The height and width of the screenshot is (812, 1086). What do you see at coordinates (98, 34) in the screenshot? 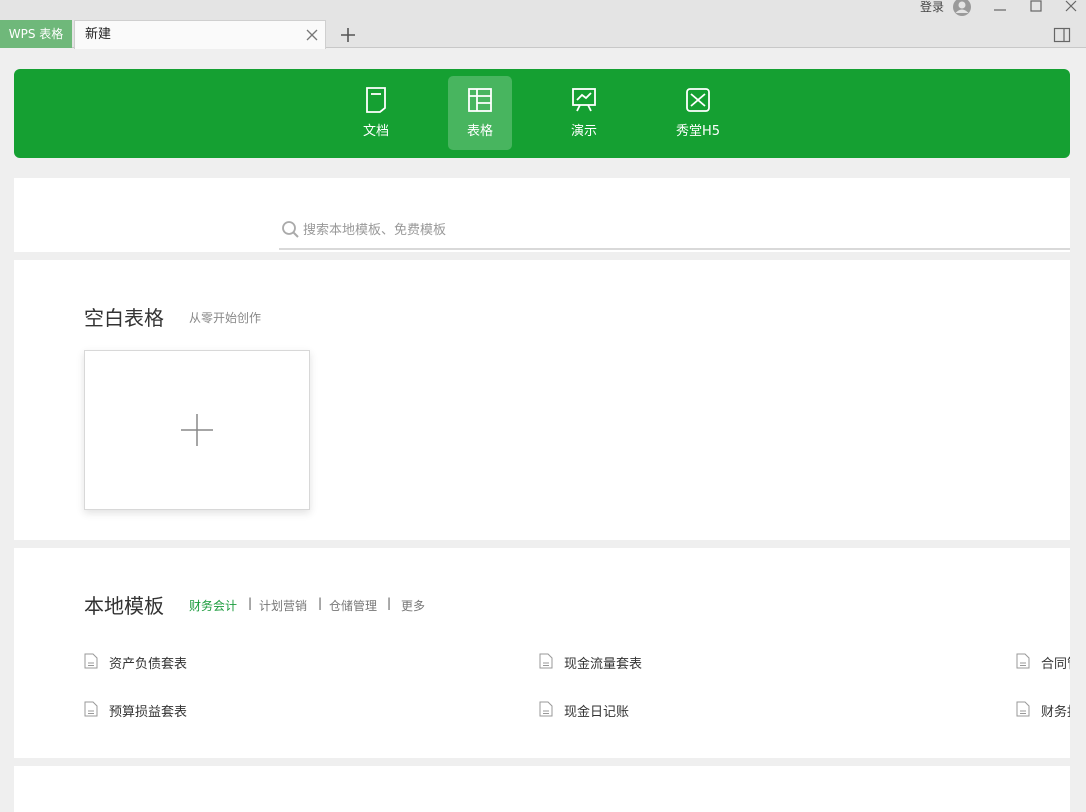
I see `tab-label: 新建` at bounding box center [98, 34].